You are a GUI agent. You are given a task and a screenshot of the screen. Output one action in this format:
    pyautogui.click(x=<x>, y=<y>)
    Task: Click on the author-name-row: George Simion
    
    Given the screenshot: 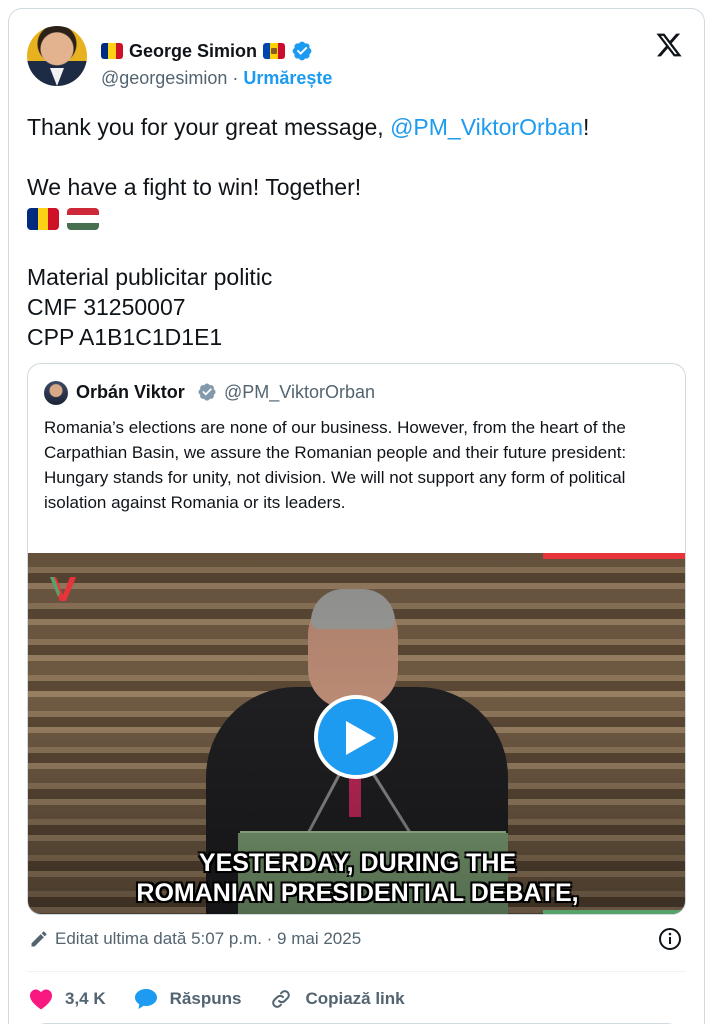 What is the action you would take?
    pyautogui.click(x=207, y=51)
    